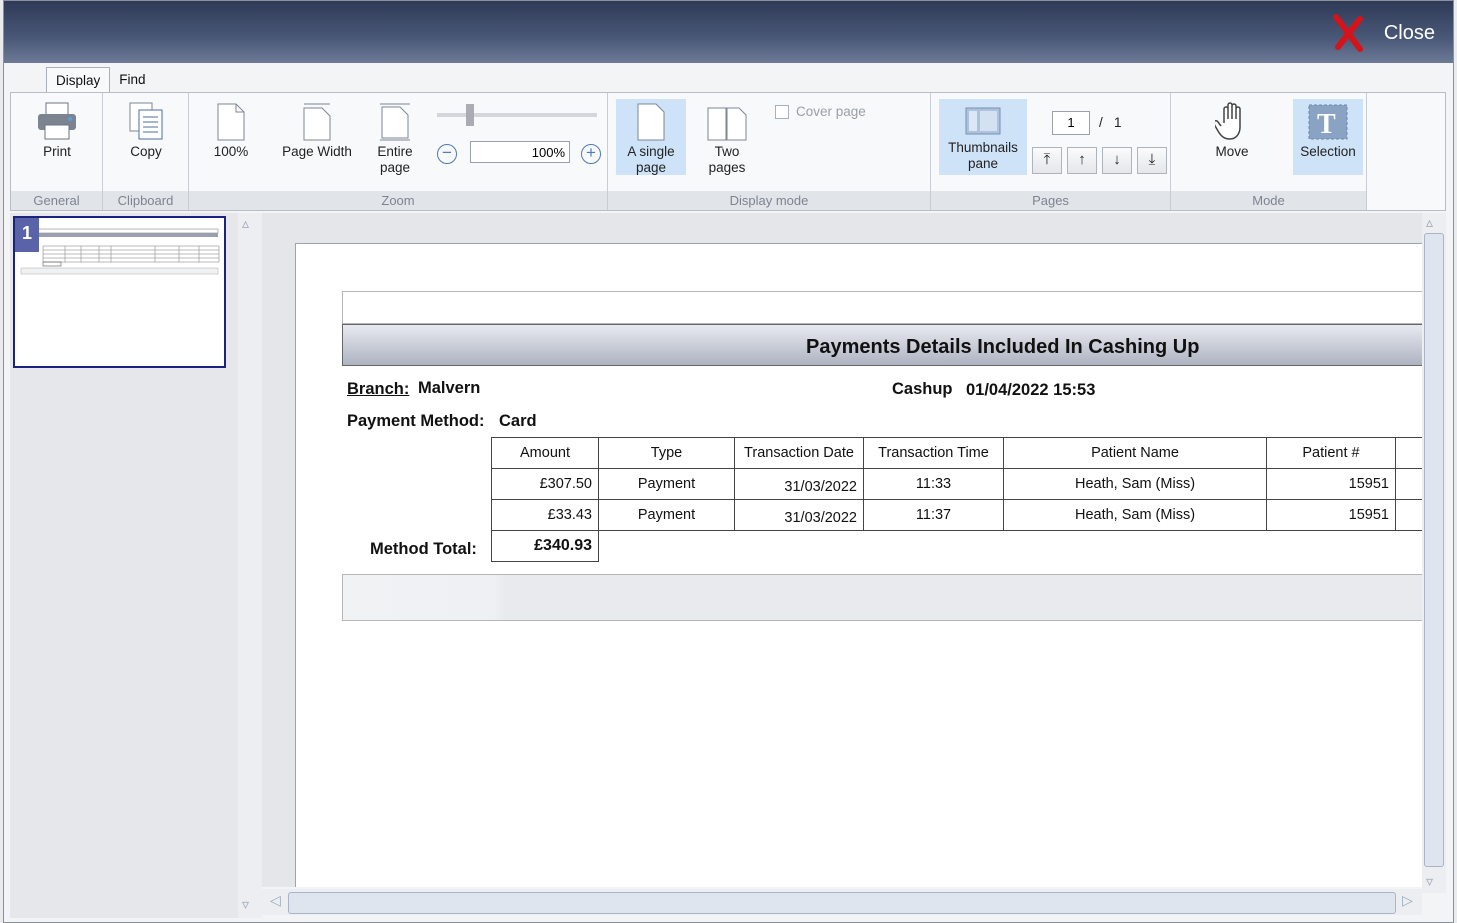 This screenshot has width=1457, height=923. Describe the element at coordinates (395, 151) in the screenshot. I see `entire-page-label-1: Entire` at that location.